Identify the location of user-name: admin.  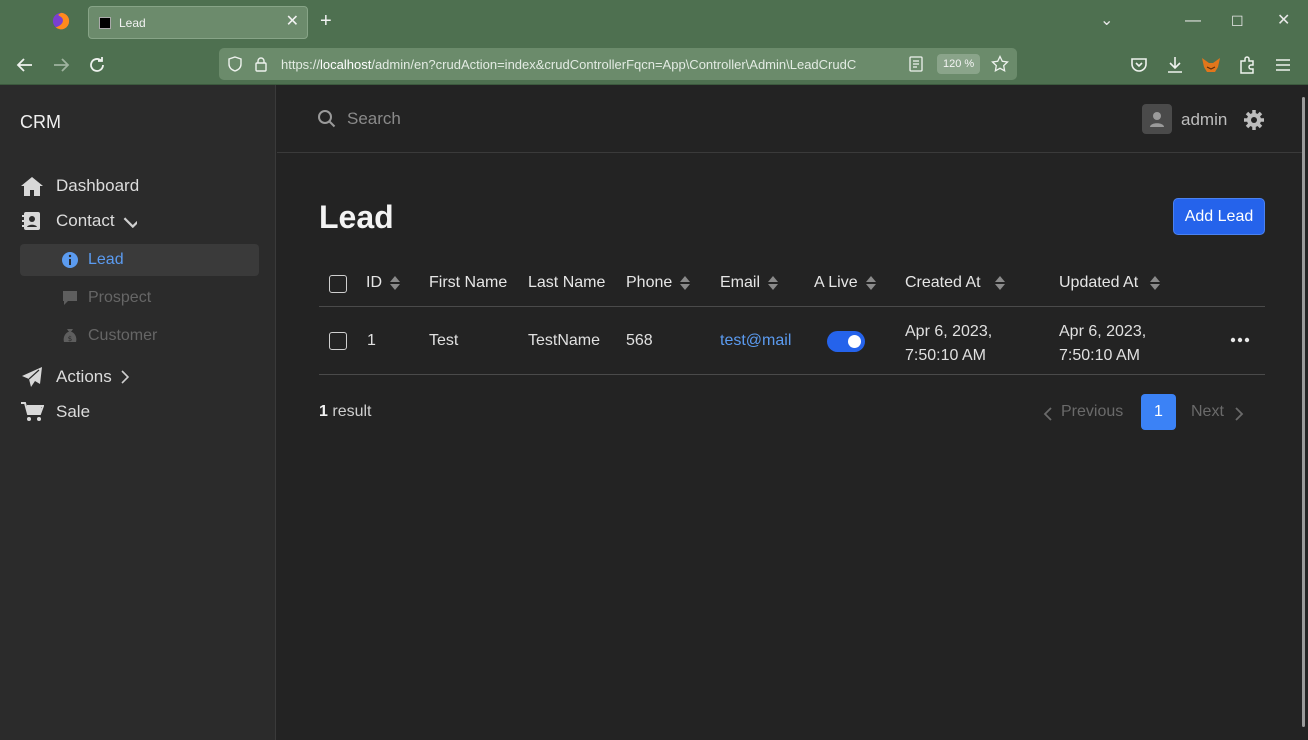
(1204, 120).